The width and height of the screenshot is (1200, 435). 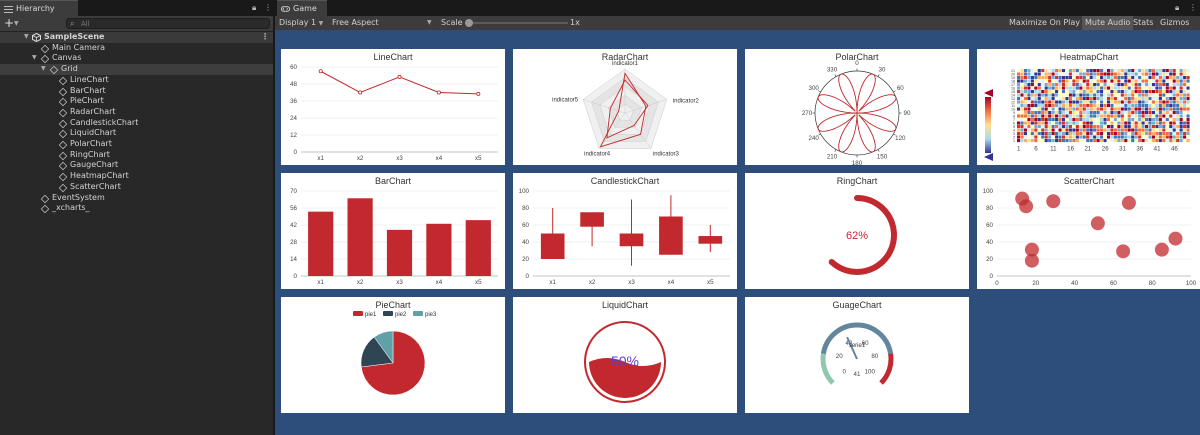 I want to click on maximize-on-play-button: Maximize On Play, so click(x=1044, y=23).